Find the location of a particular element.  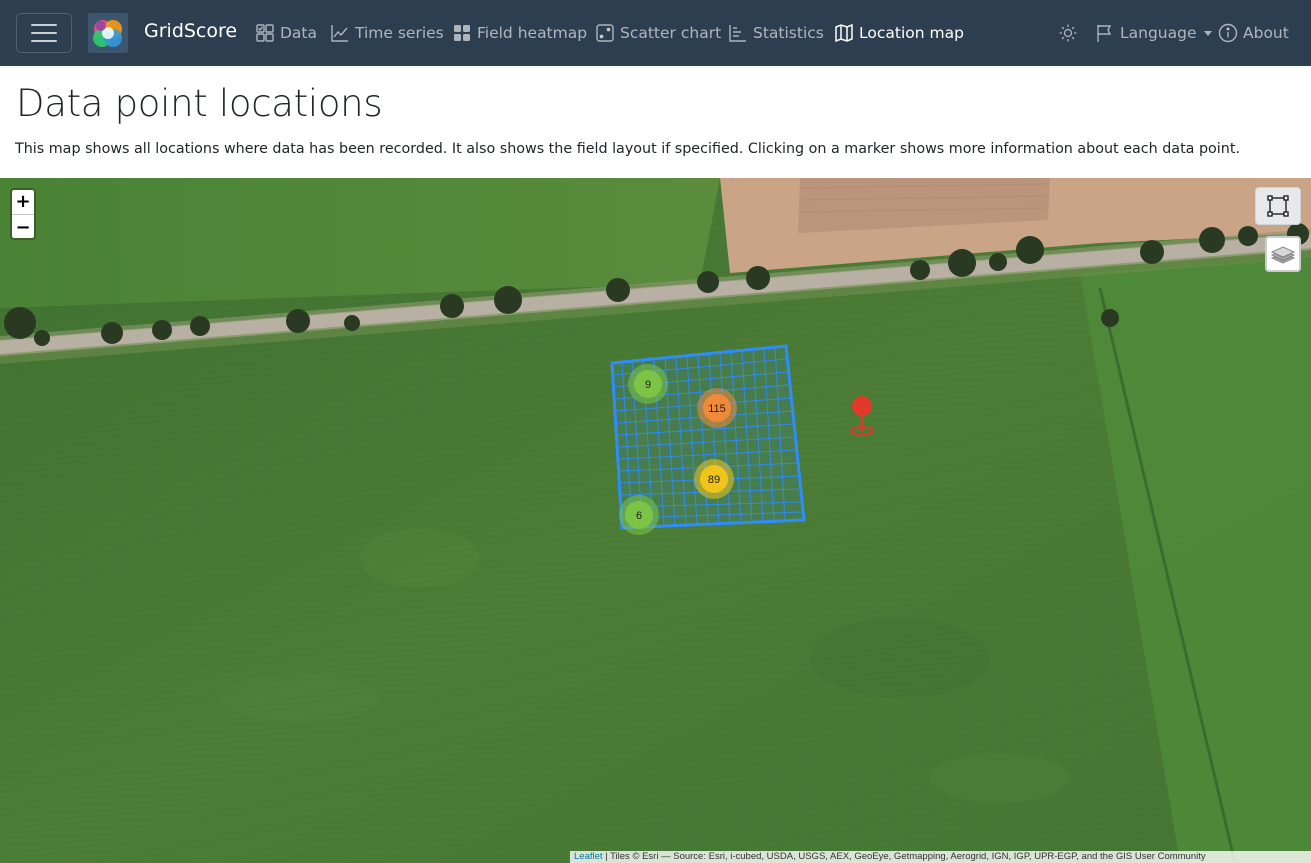

dice-icon is located at coordinates (605, 33).